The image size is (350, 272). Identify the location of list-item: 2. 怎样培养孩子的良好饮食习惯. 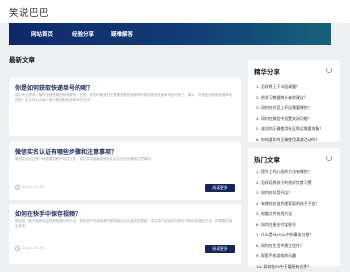
(296, 183).